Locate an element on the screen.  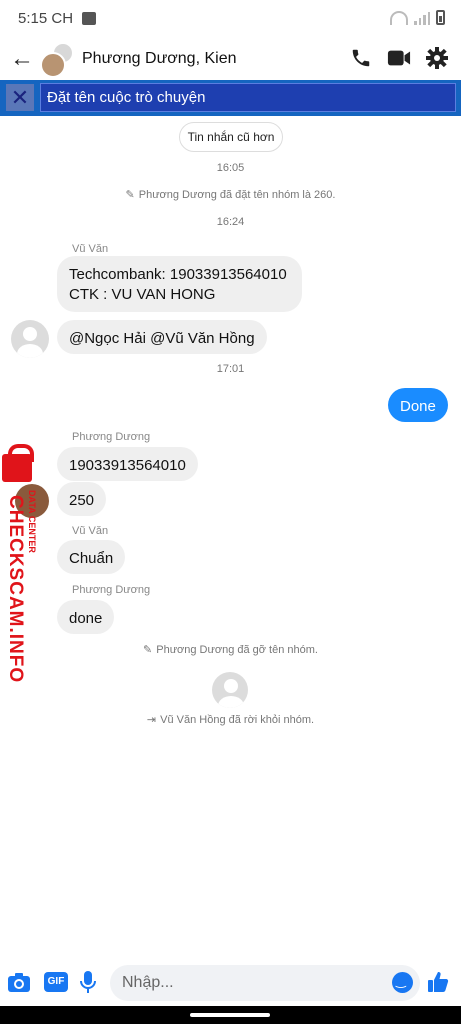
close-icon: ✕ is located at coordinates (20, 97).